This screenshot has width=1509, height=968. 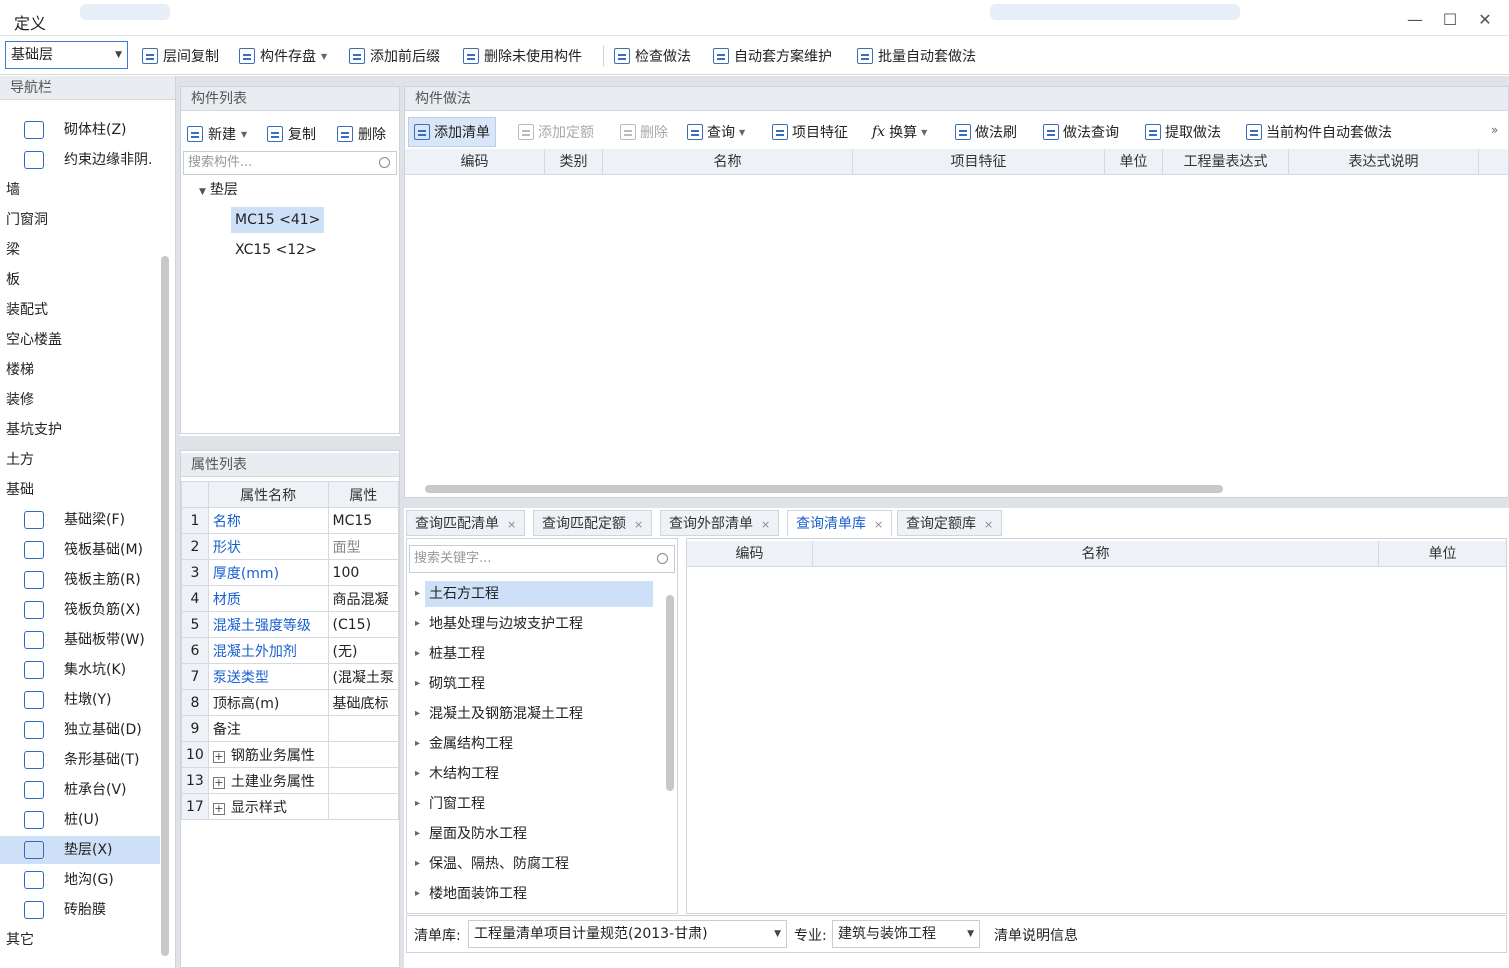 I want to click on library-item: 楼地面装饰工程, so click(x=473, y=894).